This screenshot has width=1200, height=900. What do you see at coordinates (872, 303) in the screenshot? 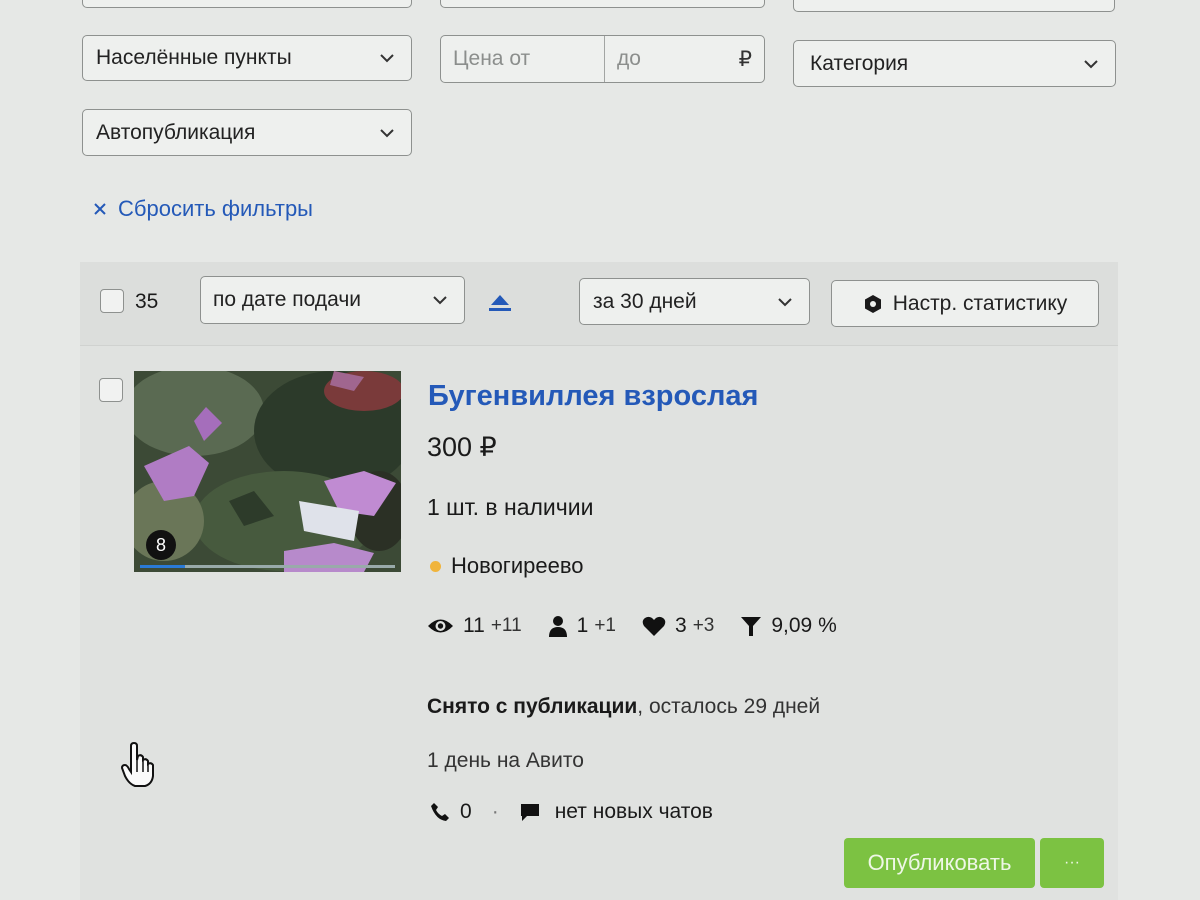
I see `gear-icon` at bounding box center [872, 303].